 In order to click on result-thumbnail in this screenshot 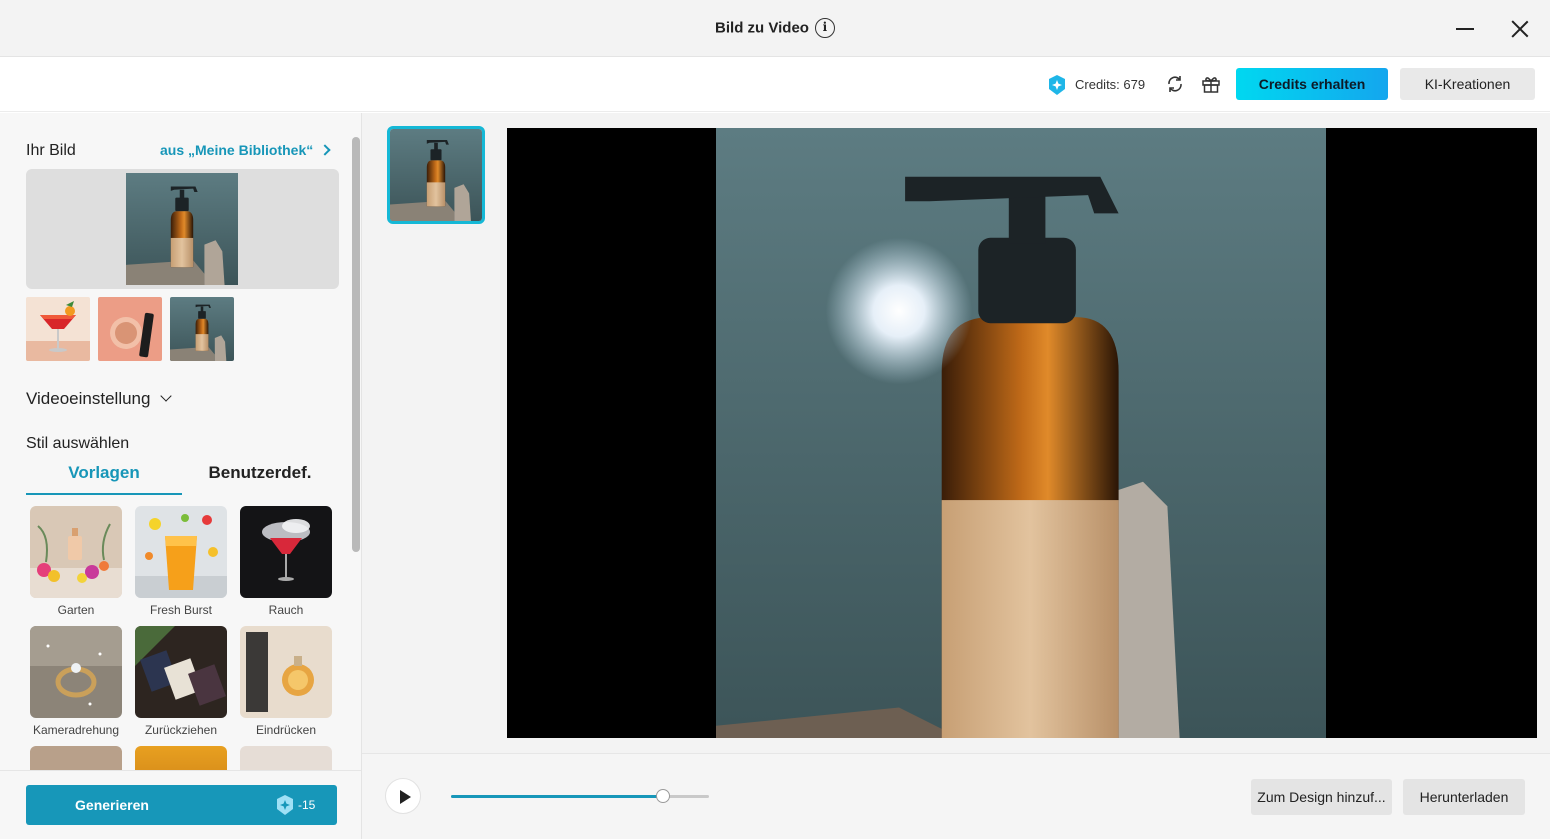, I will do `click(436, 175)`.